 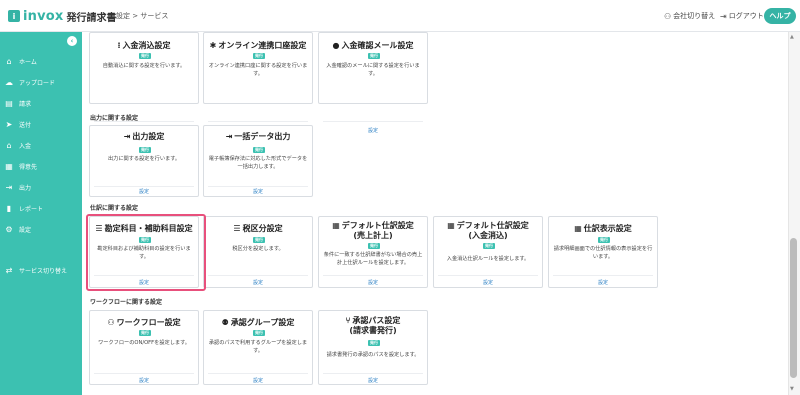 What do you see at coordinates (9, 61) in the screenshot?
I see `home-icon: ⌂` at bounding box center [9, 61].